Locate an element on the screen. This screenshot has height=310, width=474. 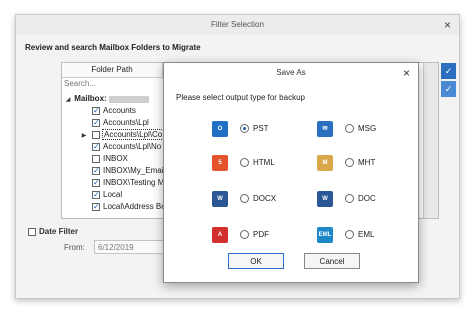
option-pdf: A PDF is located at coordinates (247, 235).